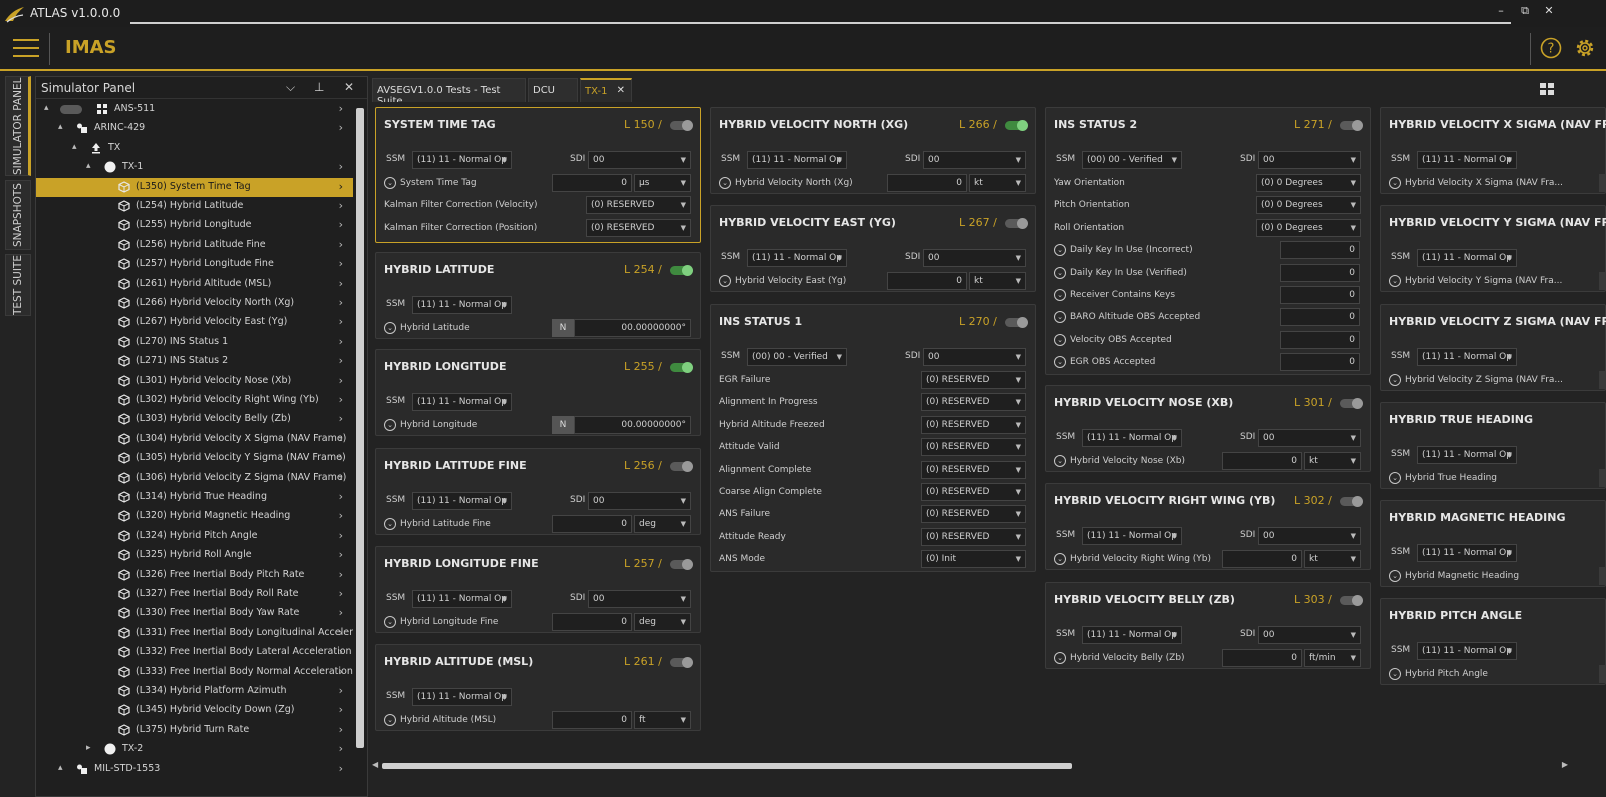  I want to click on unit-select: ft/min ▼, so click(1332, 658).